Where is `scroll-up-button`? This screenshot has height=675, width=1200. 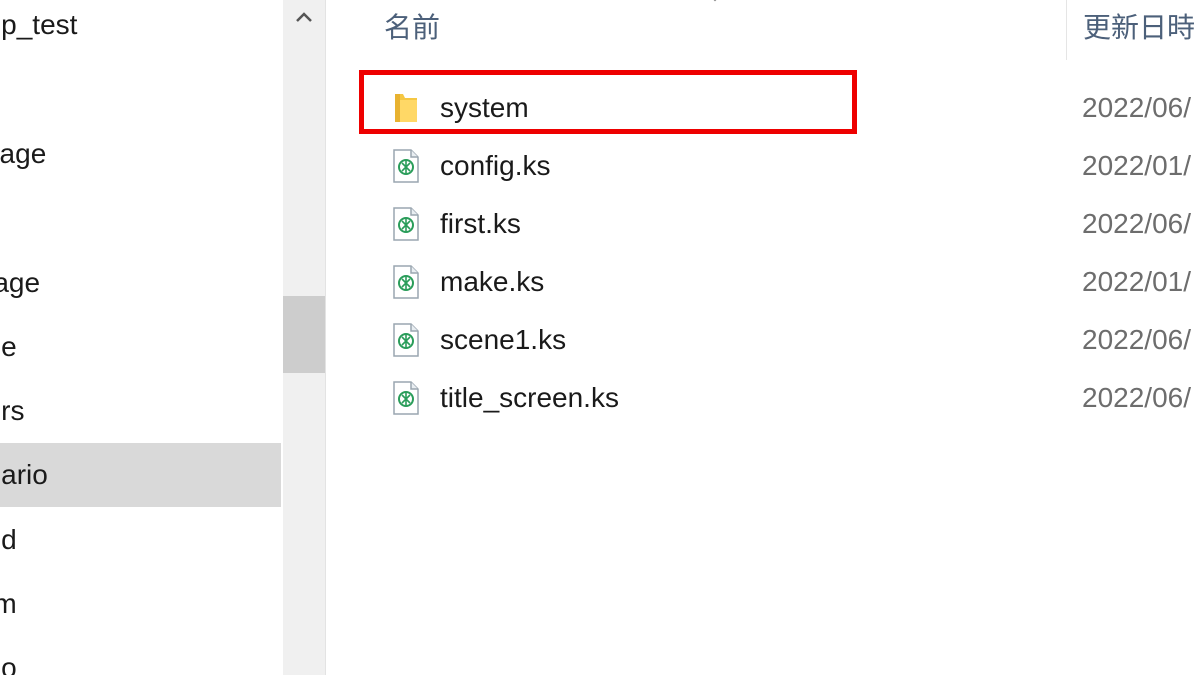 scroll-up-button is located at coordinates (304, 17).